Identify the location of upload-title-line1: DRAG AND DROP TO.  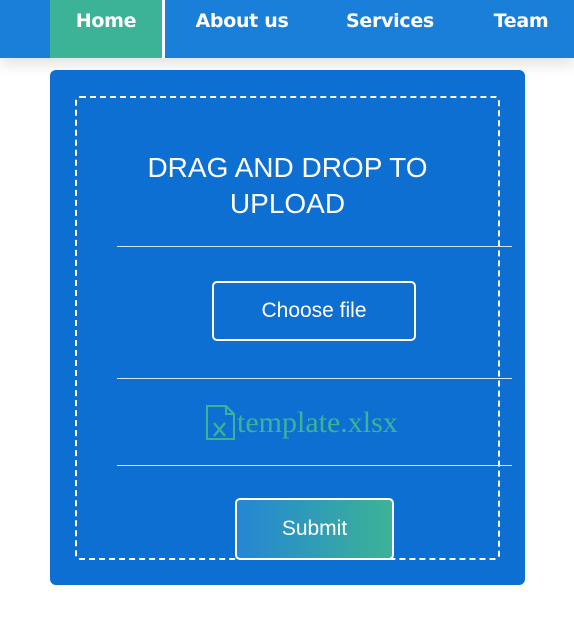
(287, 167).